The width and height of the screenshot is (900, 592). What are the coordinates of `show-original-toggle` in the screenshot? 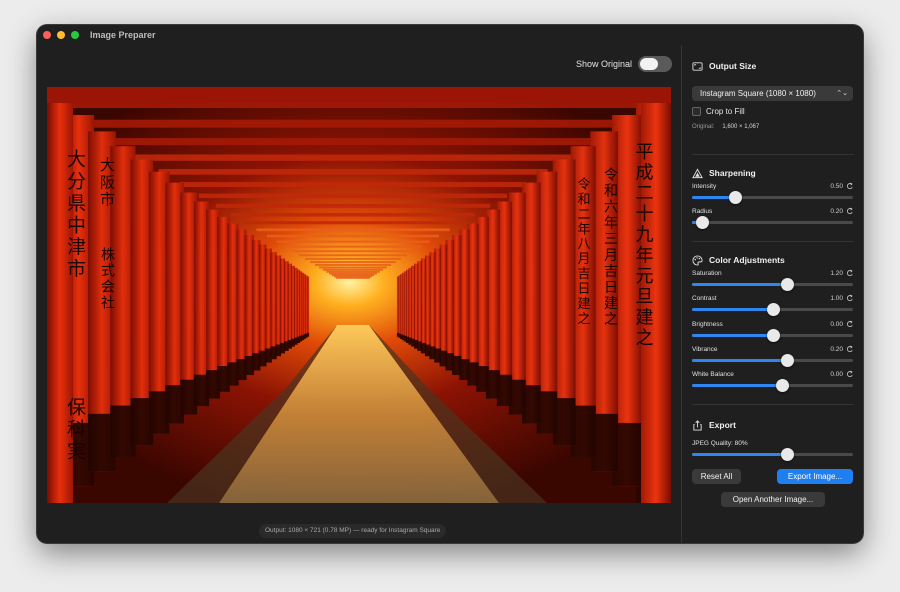 It's located at (655, 64).